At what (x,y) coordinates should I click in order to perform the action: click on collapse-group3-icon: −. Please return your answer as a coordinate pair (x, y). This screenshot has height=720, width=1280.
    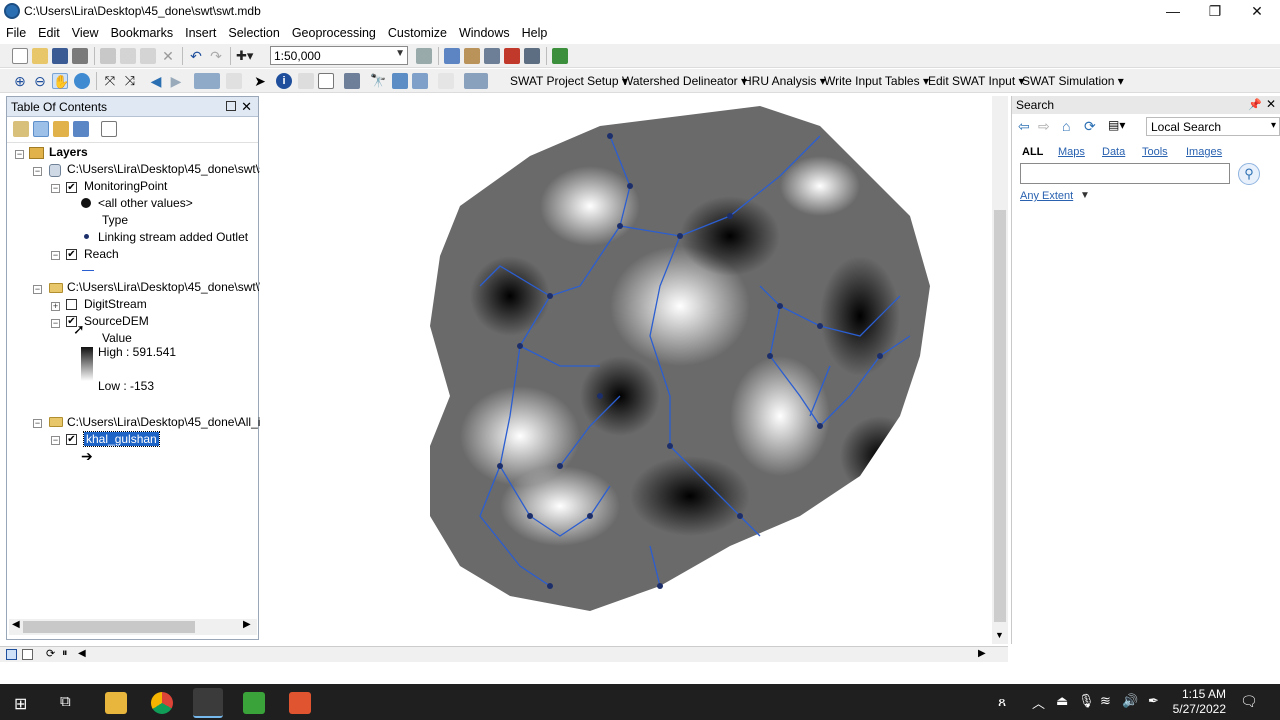
    Looking at the image, I should click on (37, 423).